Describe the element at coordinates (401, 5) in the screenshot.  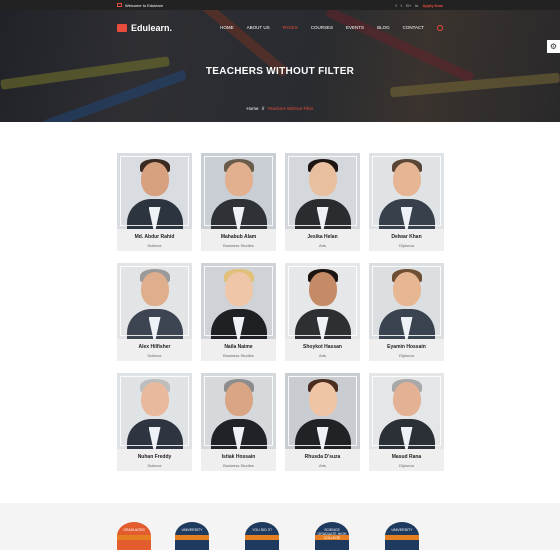
I see `twitter-icon: t` at that location.